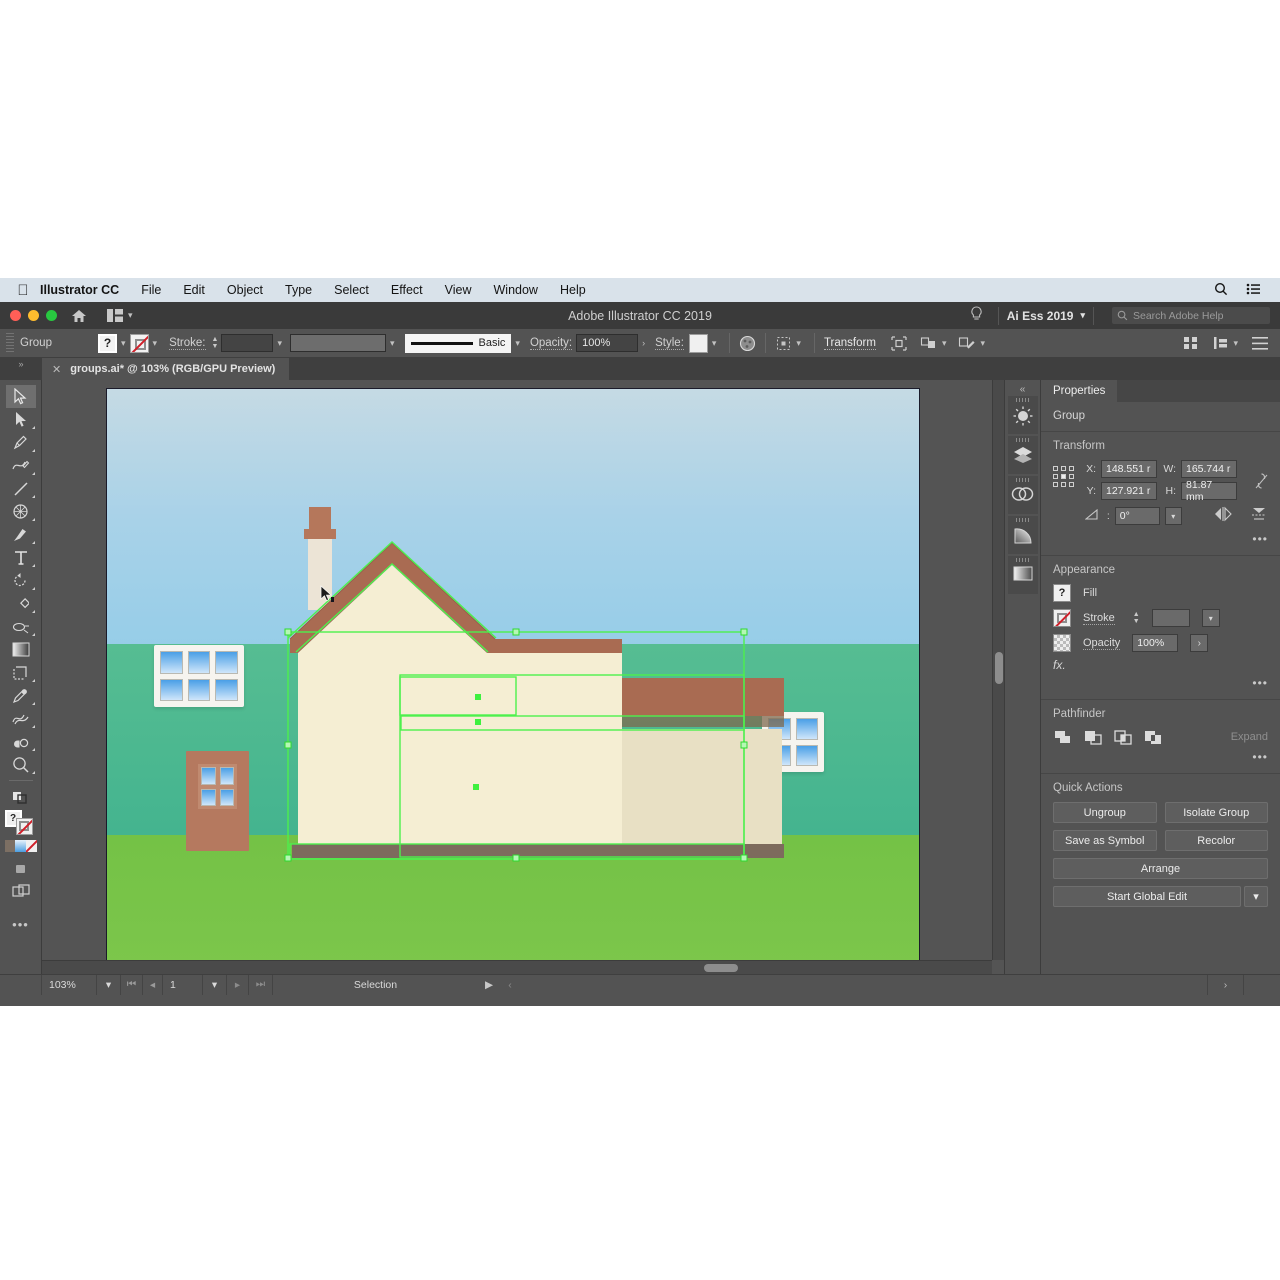 The width and height of the screenshot is (1280, 1280). I want to click on reference-point-selector, so click(1063, 476).